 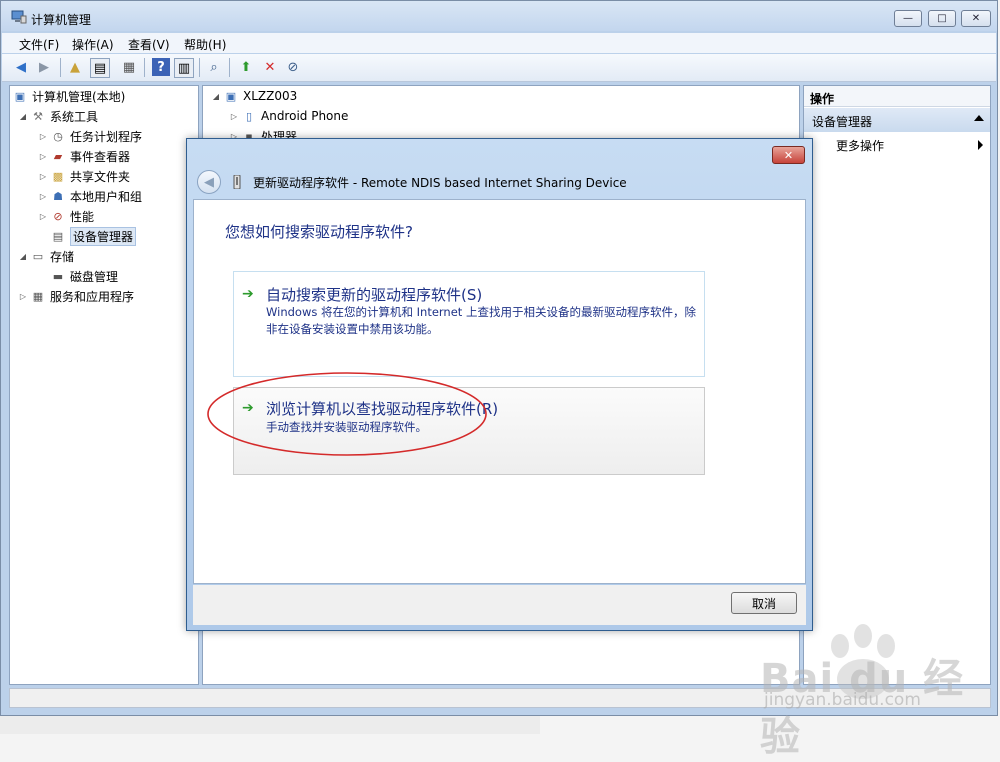 What do you see at coordinates (822, 99) in the screenshot?
I see `actions-title: 操作` at bounding box center [822, 99].